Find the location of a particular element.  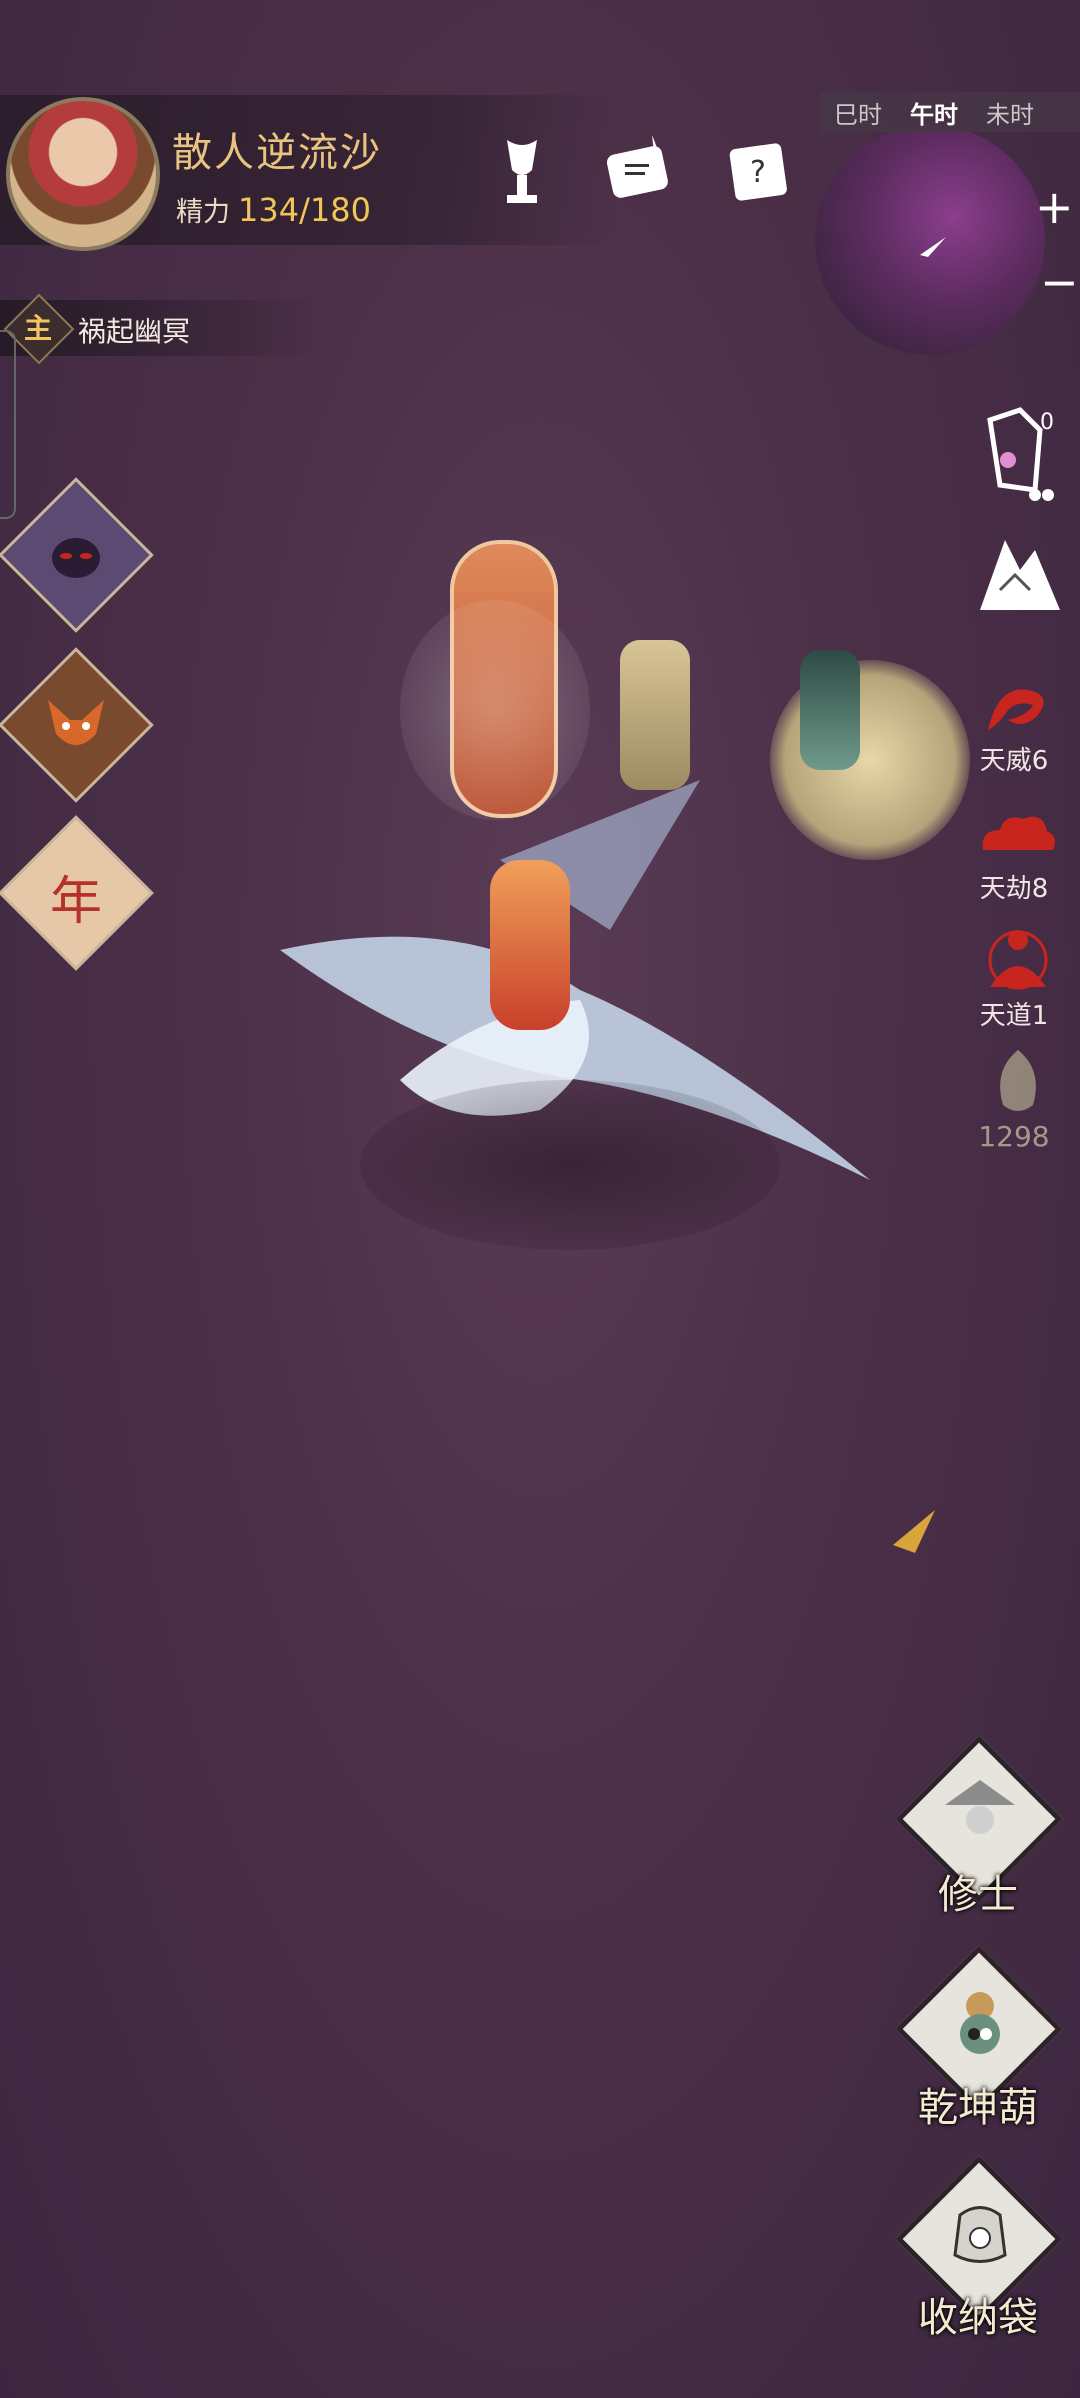

stamina-label: 精力 is located at coordinates (203, 212).